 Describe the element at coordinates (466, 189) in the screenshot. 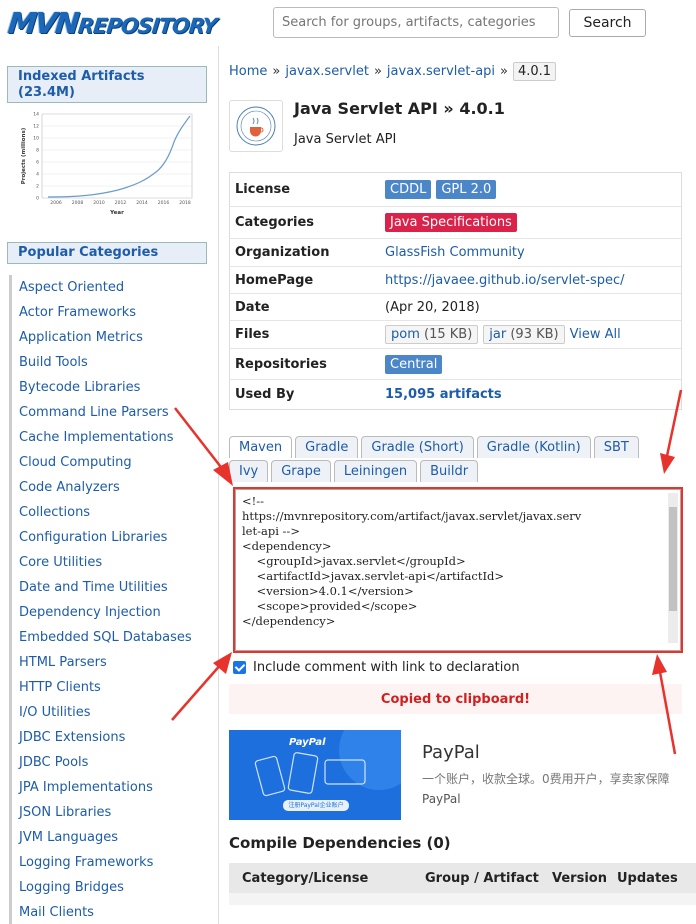

I see `license-tag: GPL 2.0` at that location.